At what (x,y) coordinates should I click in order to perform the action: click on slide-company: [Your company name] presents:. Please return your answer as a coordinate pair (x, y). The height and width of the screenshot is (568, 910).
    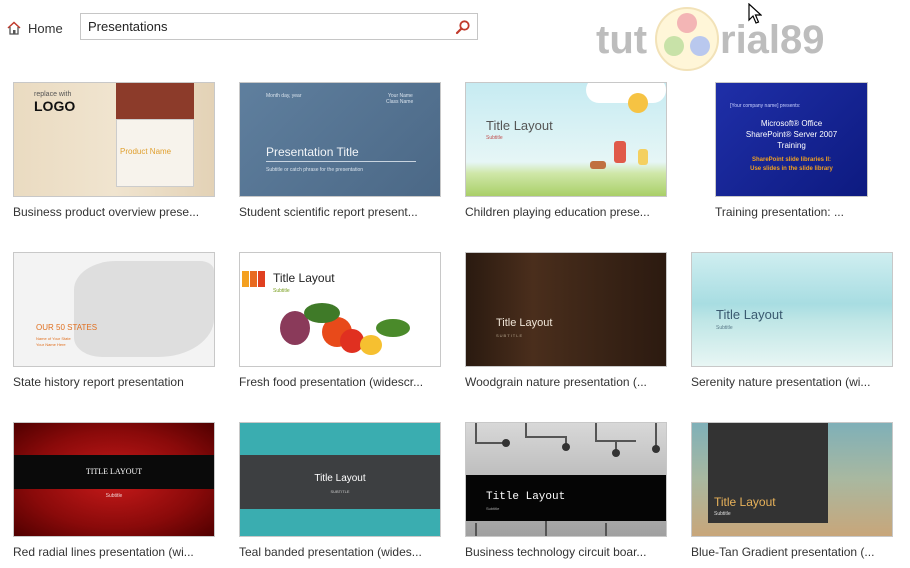
    Looking at the image, I should click on (765, 106).